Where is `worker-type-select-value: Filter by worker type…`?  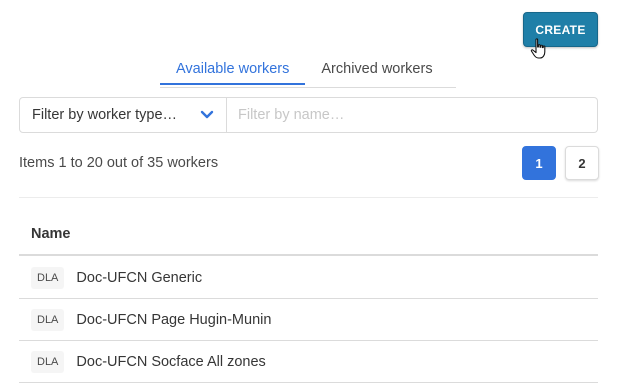 worker-type-select-value: Filter by worker type… is located at coordinates (105, 115).